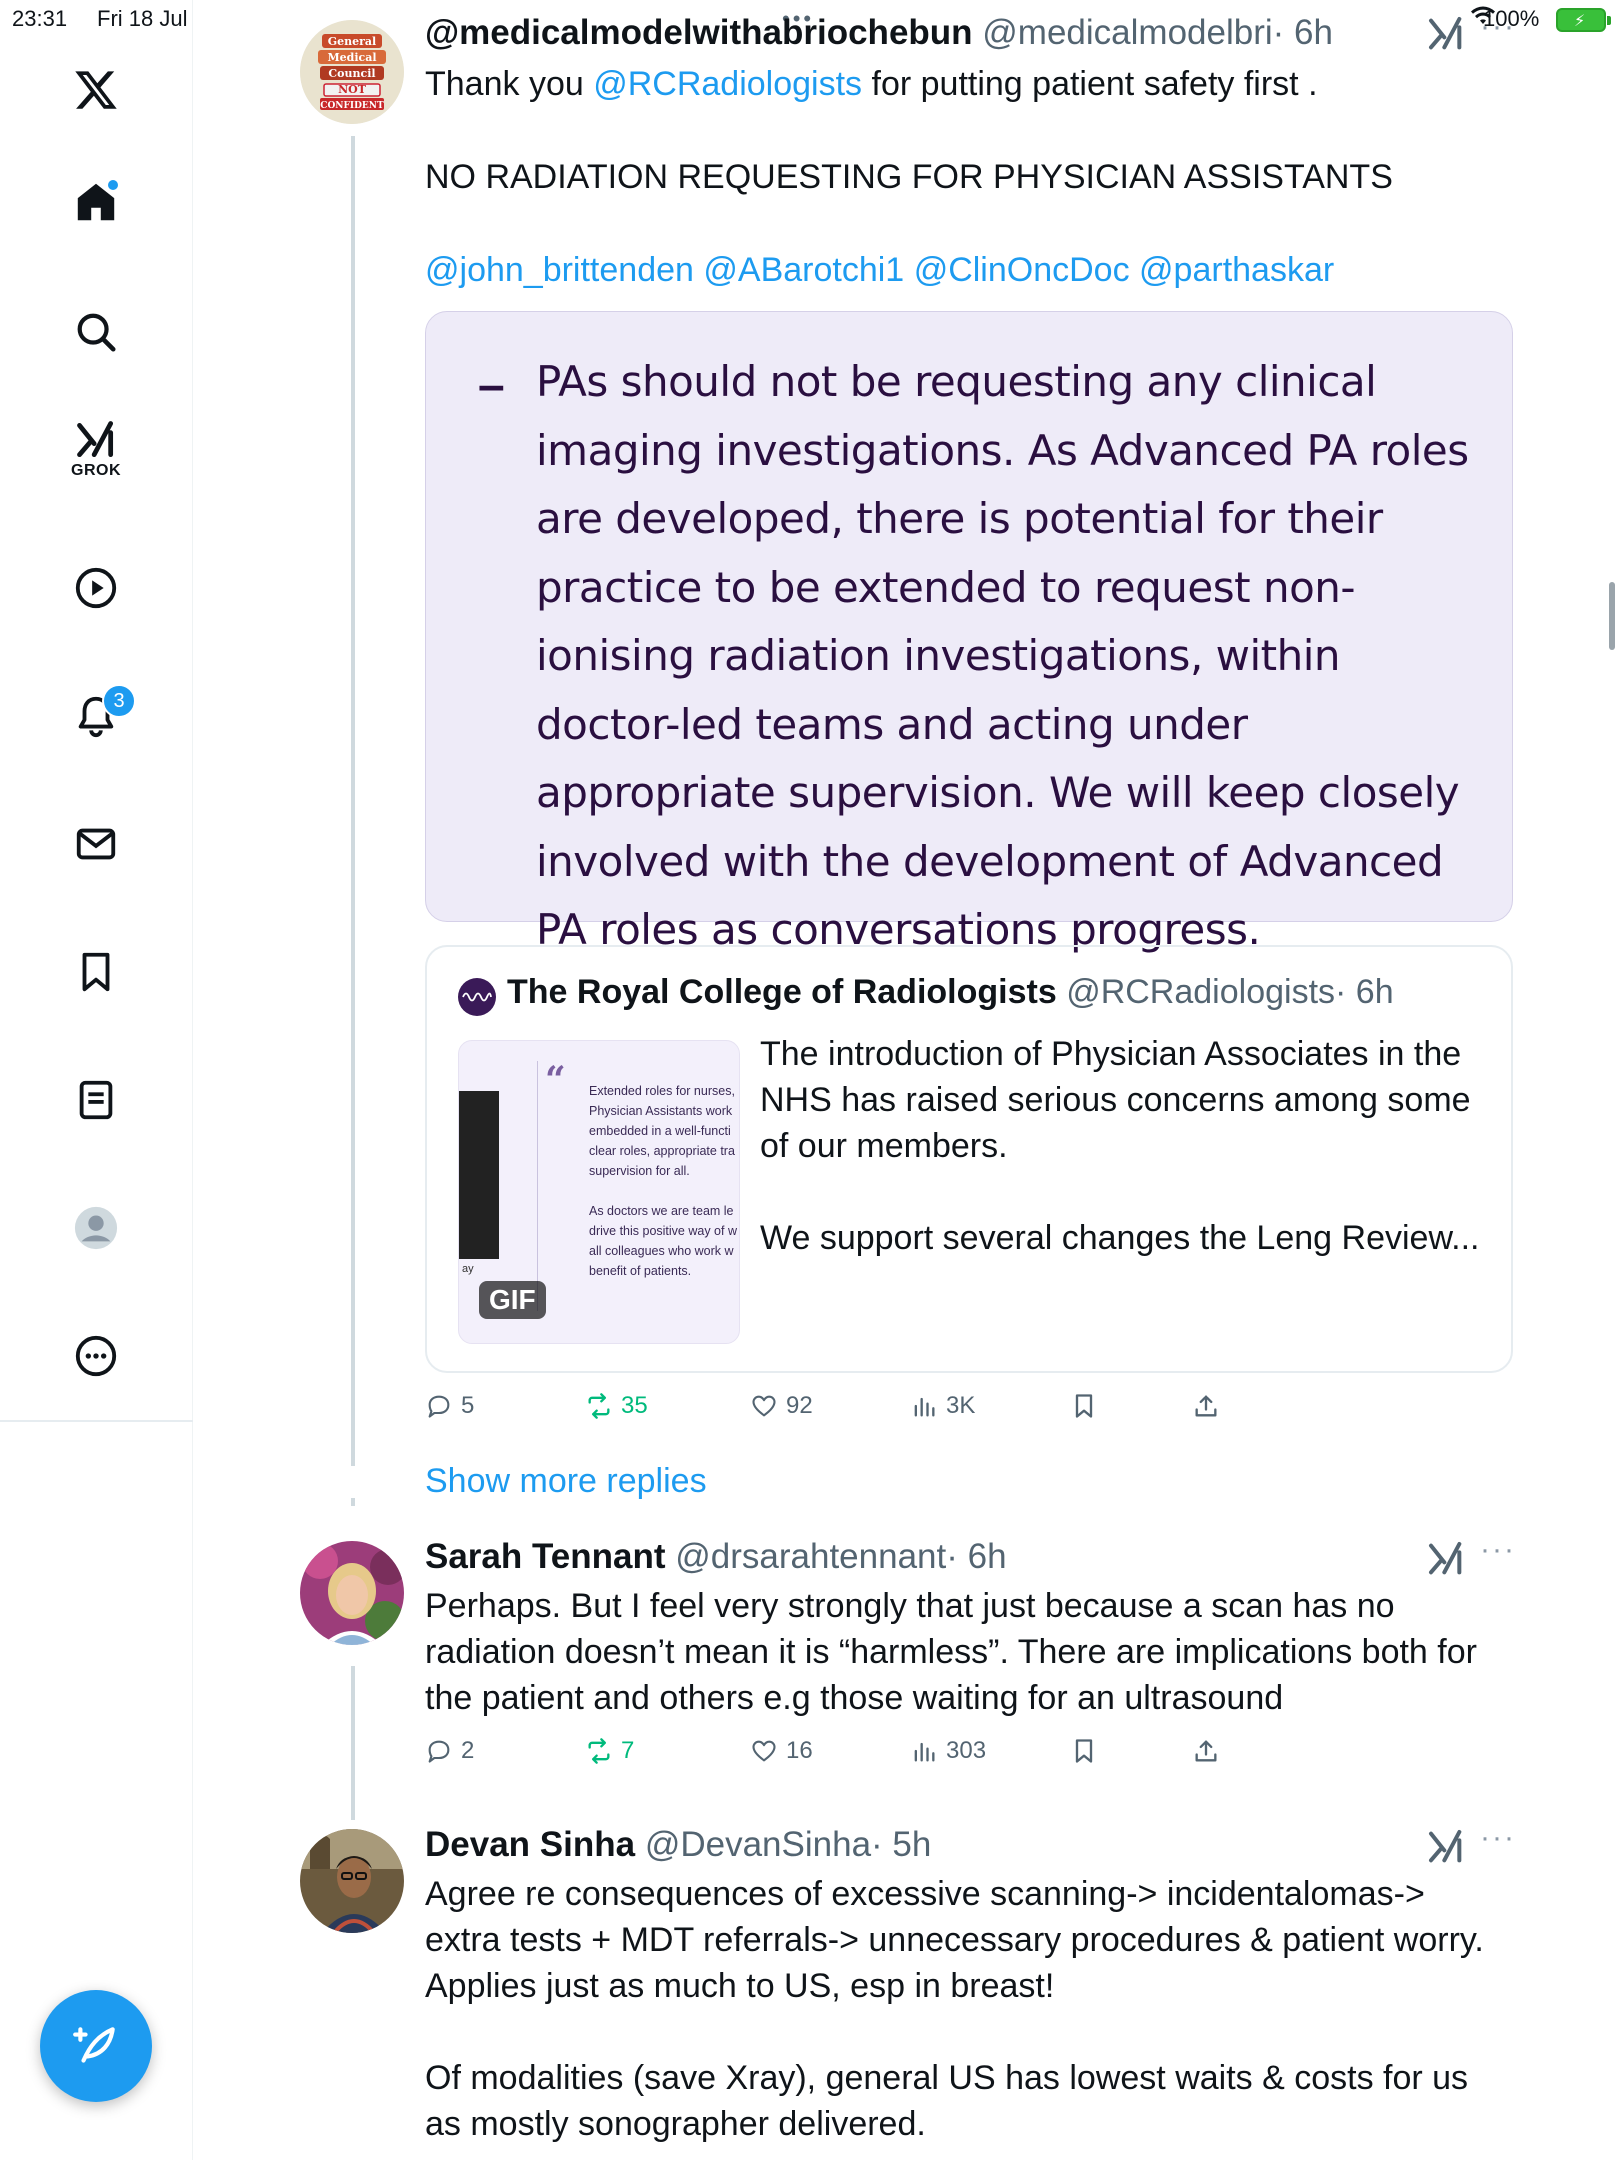  What do you see at coordinates (96, 448) in the screenshot?
I see `grok-icon: GROK` at bounding box center [96, 448].